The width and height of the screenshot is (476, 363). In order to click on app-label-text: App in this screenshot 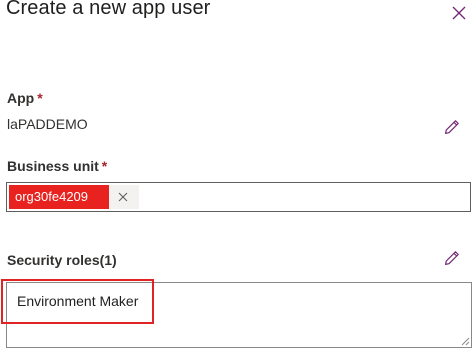, I will do `click(21, 98)`.